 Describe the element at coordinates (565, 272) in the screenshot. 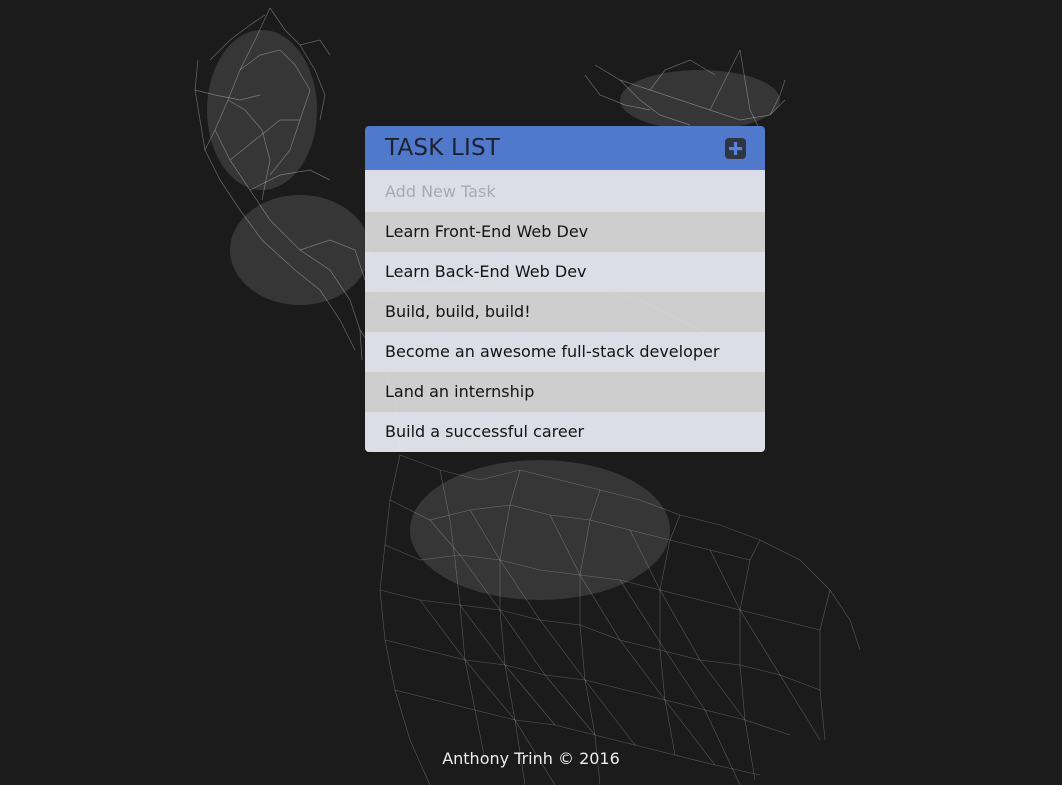

I see `task-item: Learn Back-End Web Dev` at that location.